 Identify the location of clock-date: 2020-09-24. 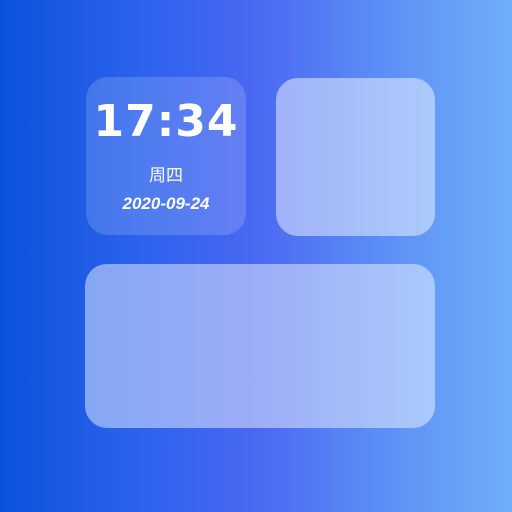
(166, 203).